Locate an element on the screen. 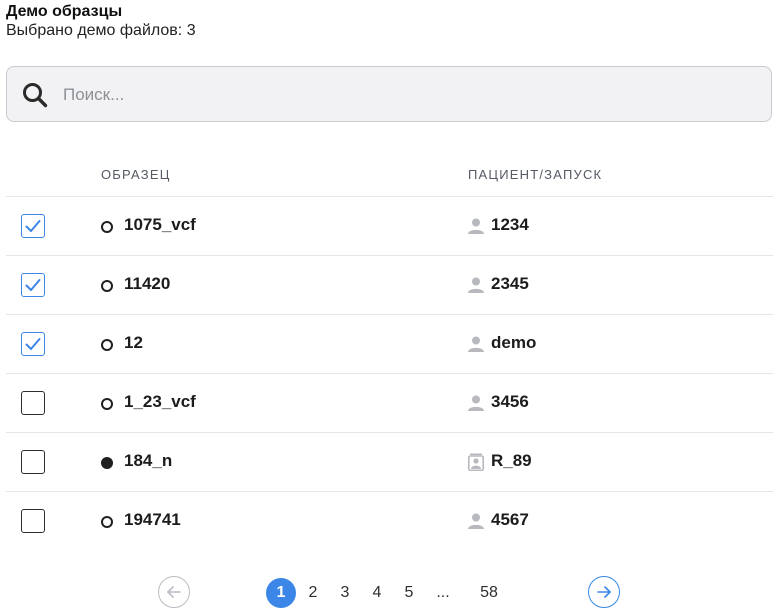  next-page-button is located at coordinates (604, 592).